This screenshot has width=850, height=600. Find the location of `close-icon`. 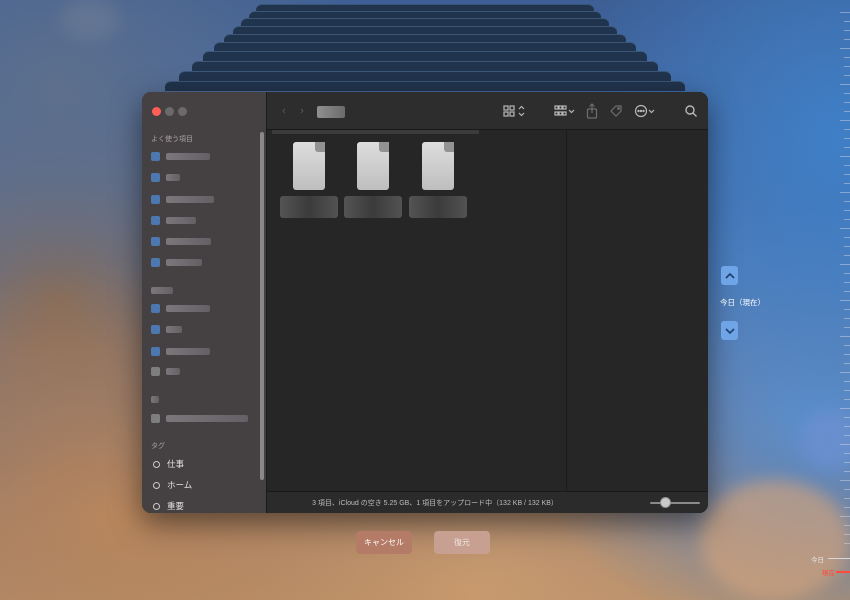

close-icon is located at coordinates (156, 111).